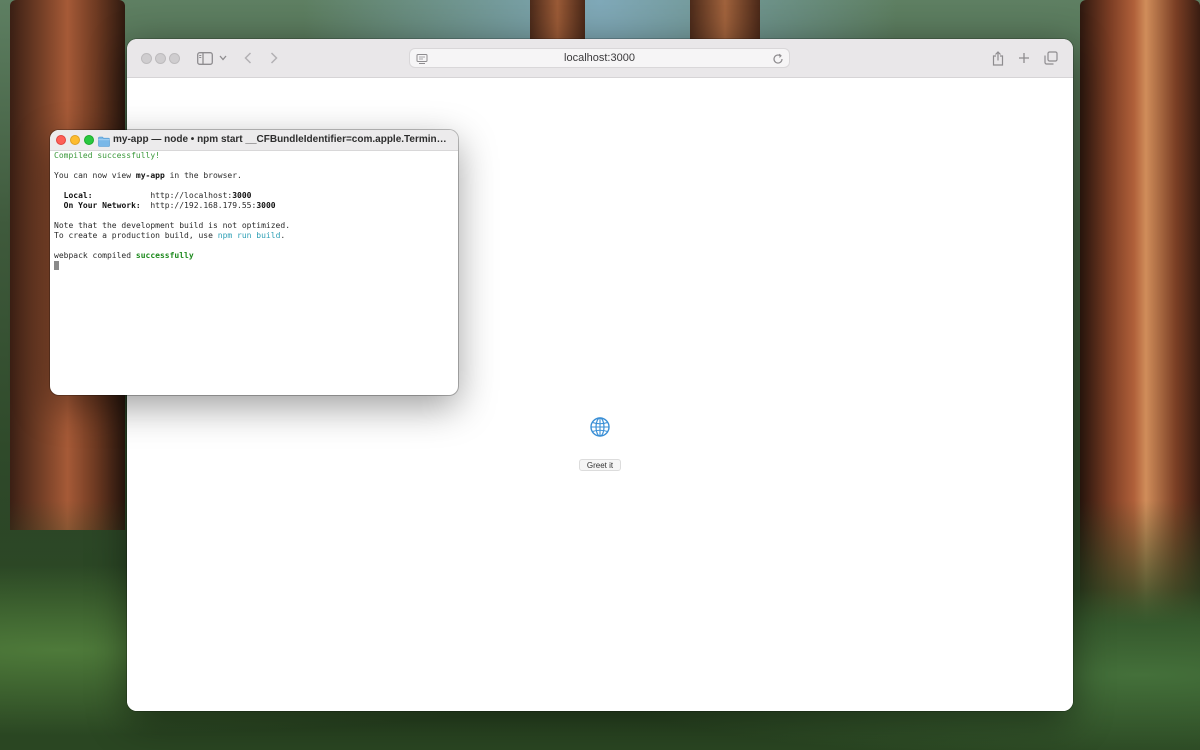 The width and height of the screenshot is (1200, 750). What do you see at coordinates (95, 255) in the screenshot?
I see `webpack-prefix: webpack compiled` at bounding box center [95, 255].